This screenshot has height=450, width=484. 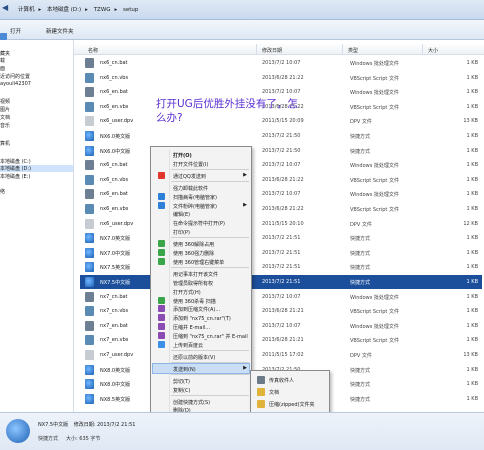 What do you see at coordinates (281, 267) in the screenshot?
I see `file-row: NX7.5英文版 2013/7/2 21:51 快捷方式 1 KB` at bounding box center [281, 267].